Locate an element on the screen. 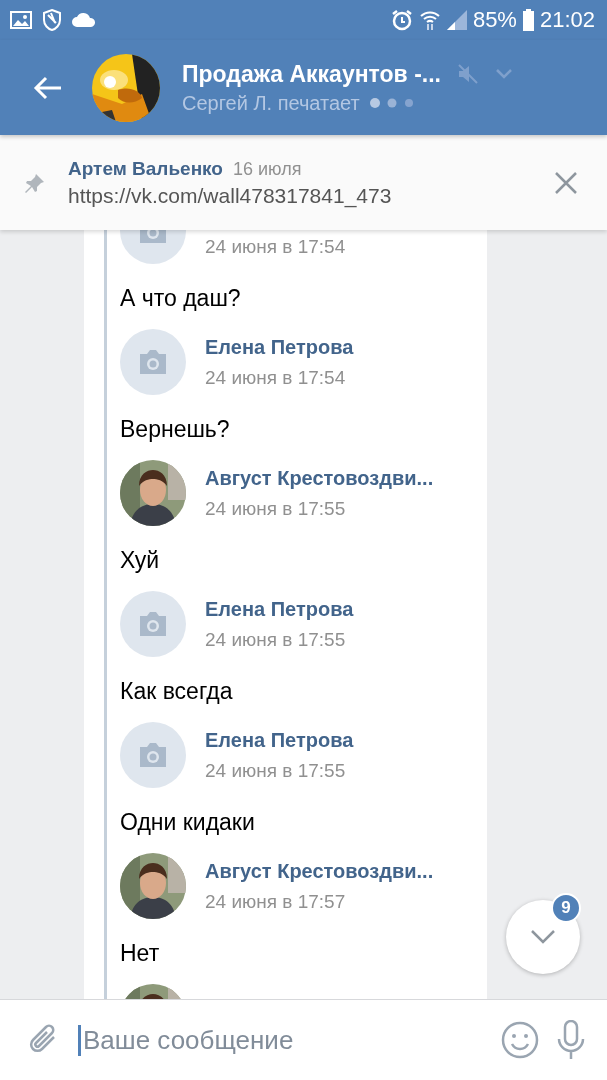  wifi-icon is located at coordinates (429, 20).